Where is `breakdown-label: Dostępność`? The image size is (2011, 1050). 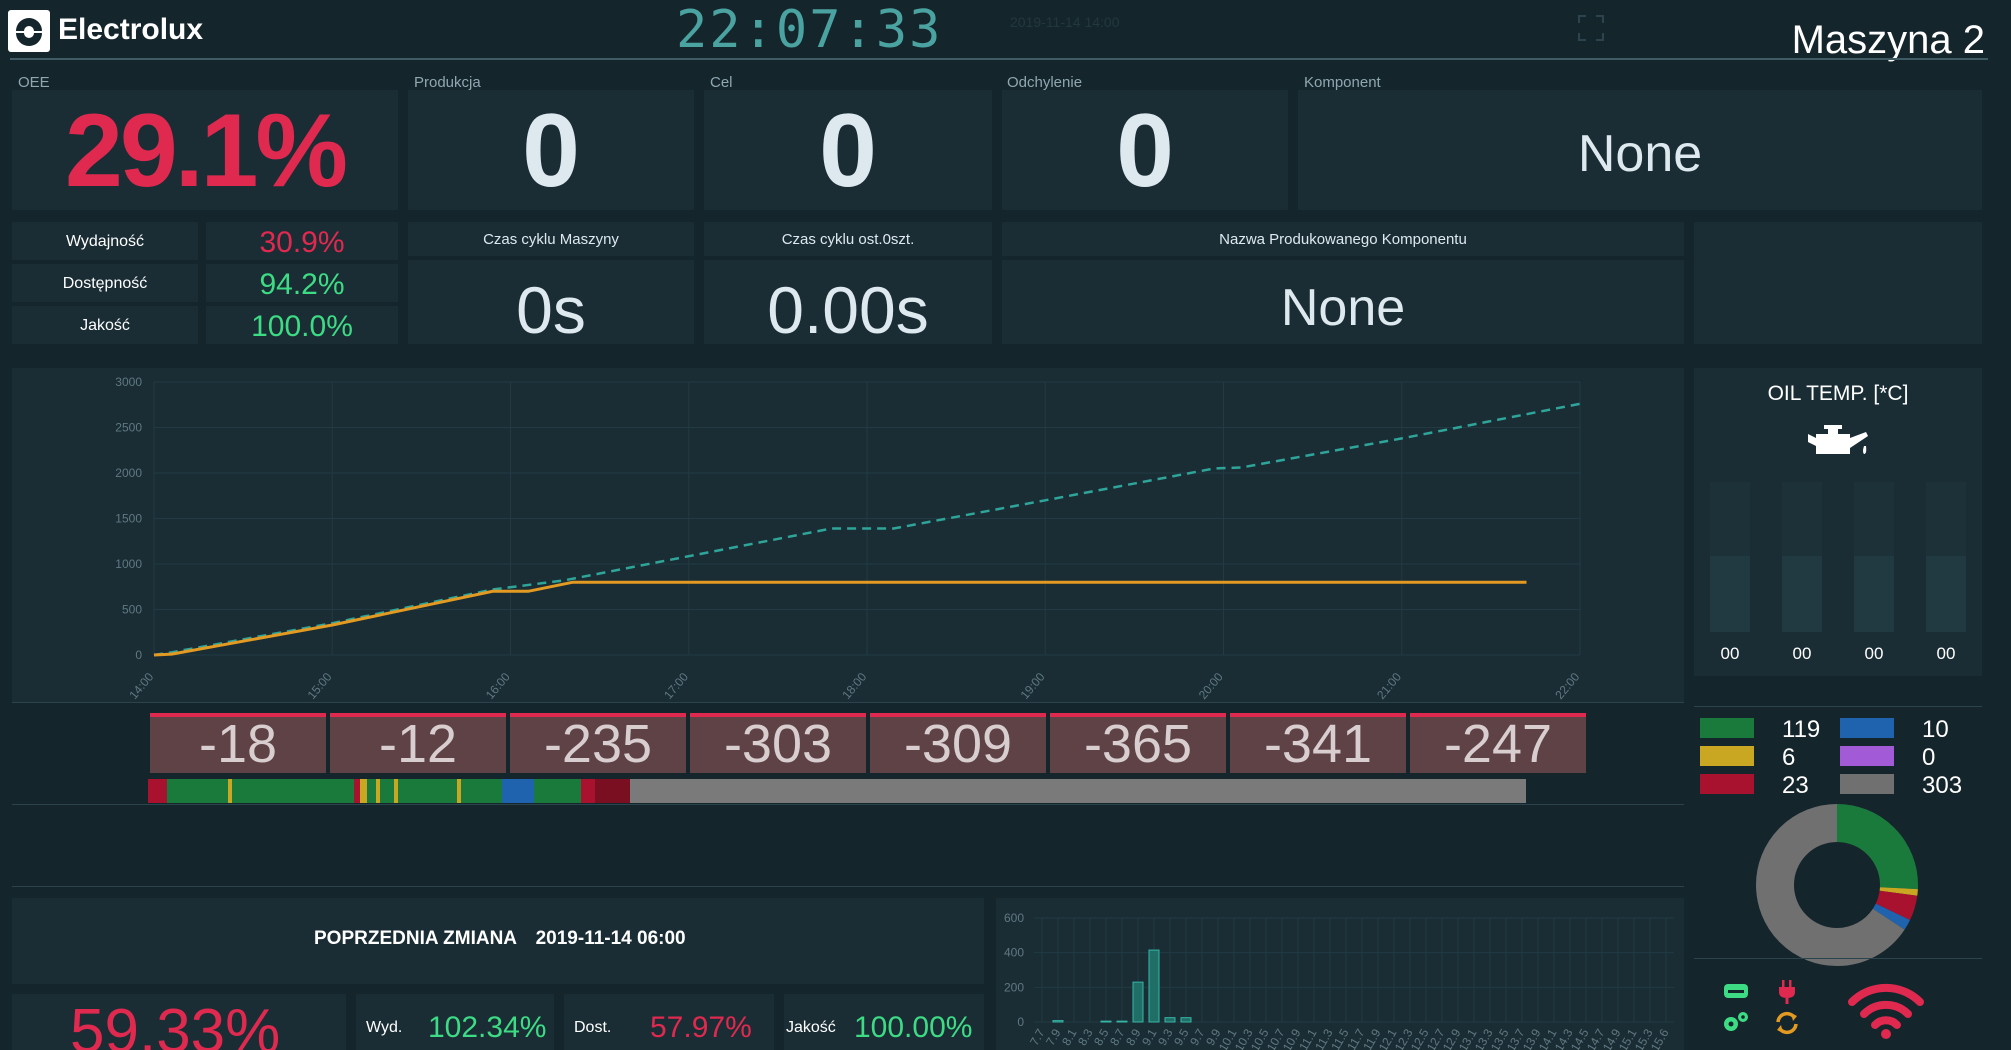 breakdown-label: Dostępność is located at coordinates (105, 283).